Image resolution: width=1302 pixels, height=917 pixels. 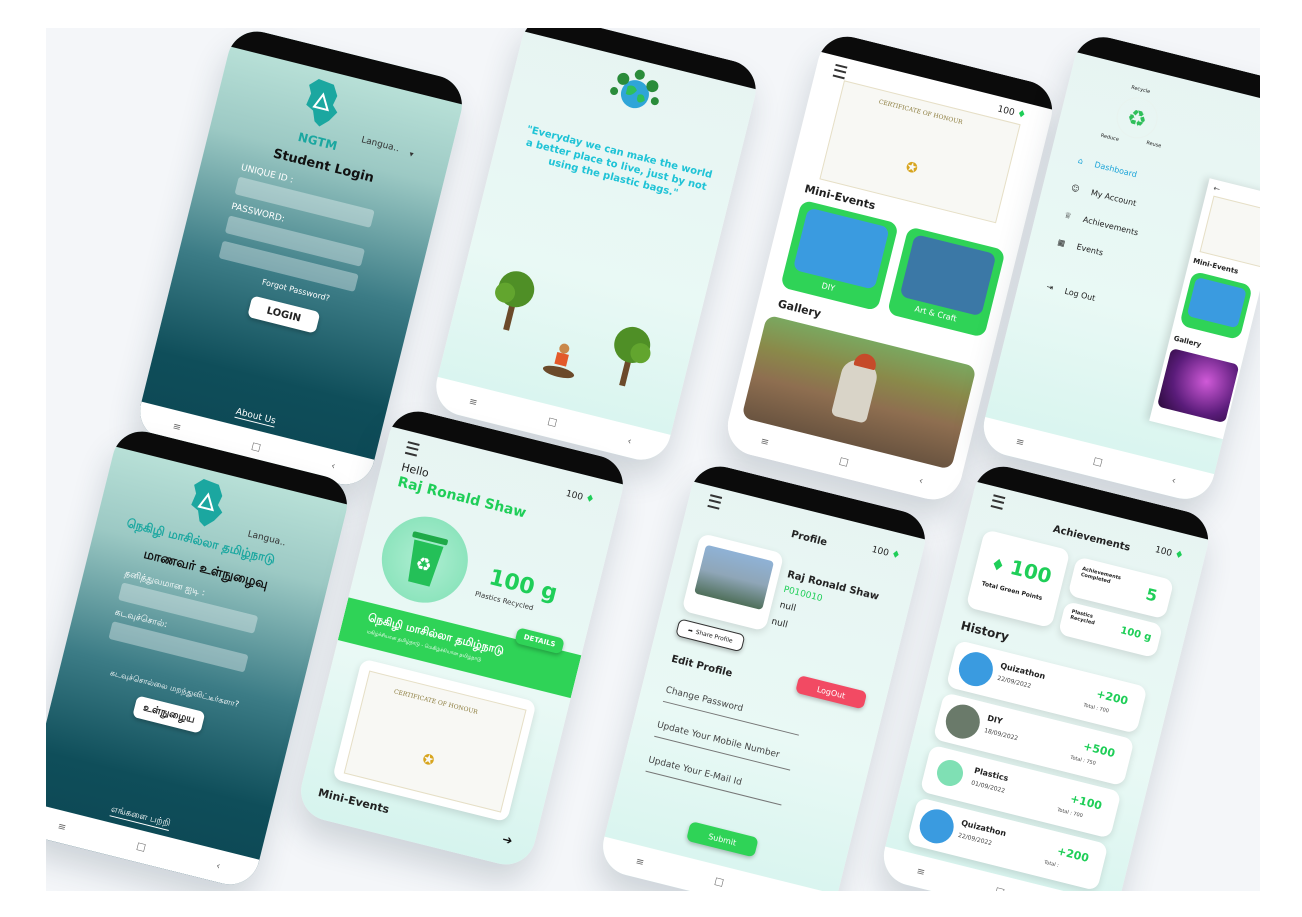 I want to click on next-arrow-icon: ➔, so click(x=507, y=840).